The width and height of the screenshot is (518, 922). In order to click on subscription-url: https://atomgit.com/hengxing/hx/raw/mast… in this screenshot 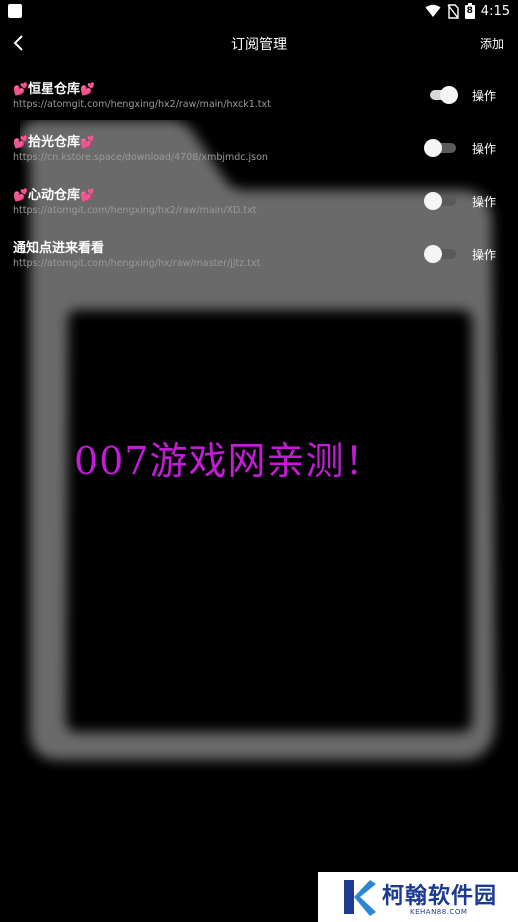, I will do `click(137, 263)`.